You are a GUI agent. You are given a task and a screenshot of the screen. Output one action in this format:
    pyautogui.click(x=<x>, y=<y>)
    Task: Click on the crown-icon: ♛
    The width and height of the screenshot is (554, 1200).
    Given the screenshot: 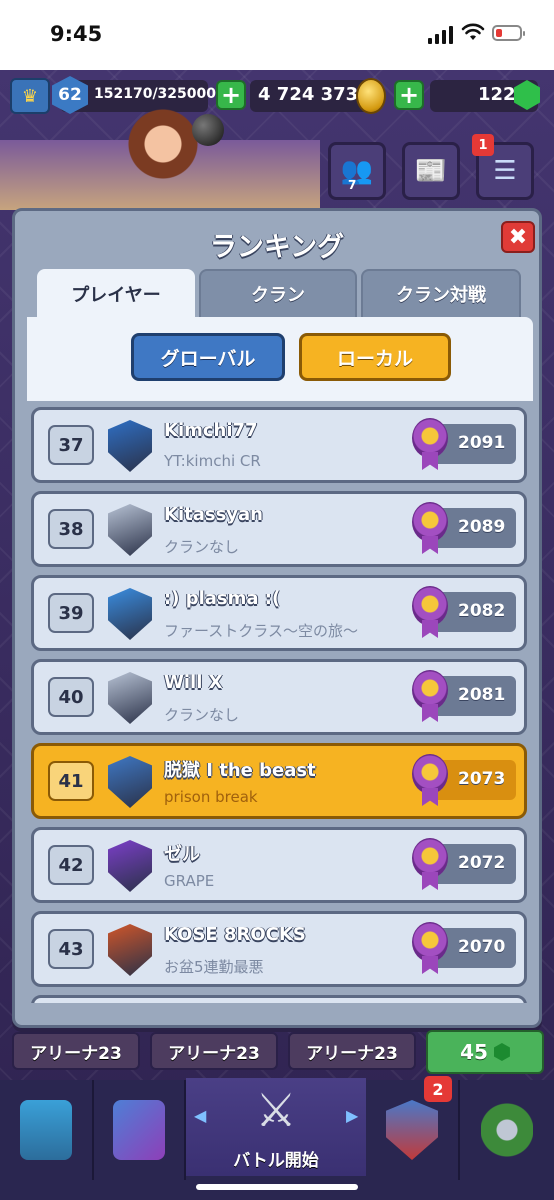 What is the action you would take?
    pyautogui.click(x=30, y=96)
    